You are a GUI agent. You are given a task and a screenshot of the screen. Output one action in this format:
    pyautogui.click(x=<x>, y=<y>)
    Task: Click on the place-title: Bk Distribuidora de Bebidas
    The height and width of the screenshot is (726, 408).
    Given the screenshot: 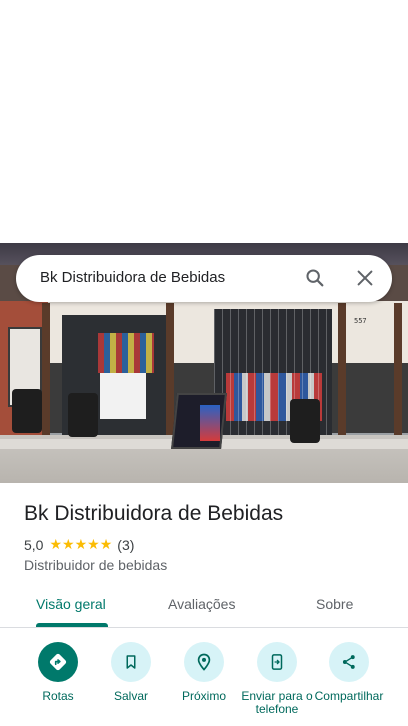 What is the action you would take?
    pyautogui.click(x=154, y=513)
    